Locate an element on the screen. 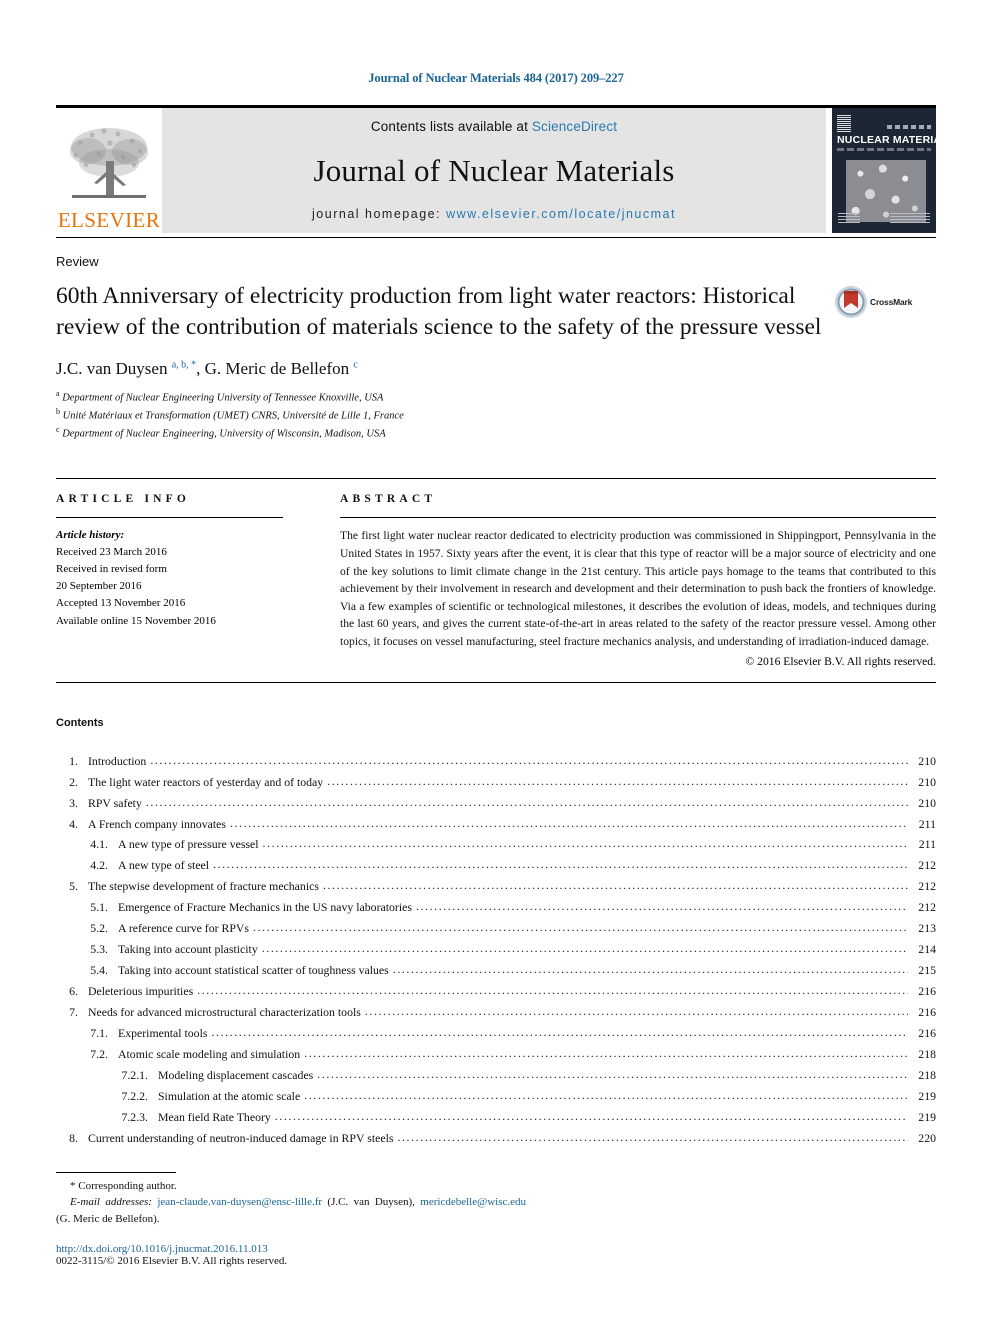 The image size is (992, 1323). abstract-rule is located at coordinates (638, 518).